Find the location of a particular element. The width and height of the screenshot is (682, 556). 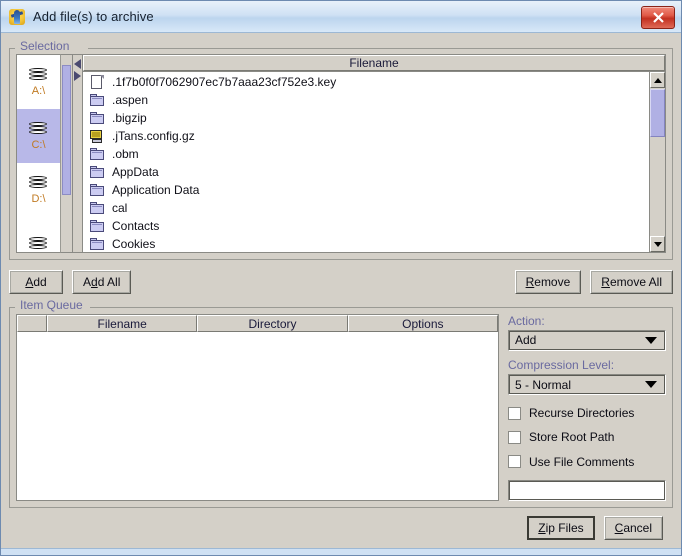

compression-level-value: 5 - Normal is located at coordinates (543, 384).